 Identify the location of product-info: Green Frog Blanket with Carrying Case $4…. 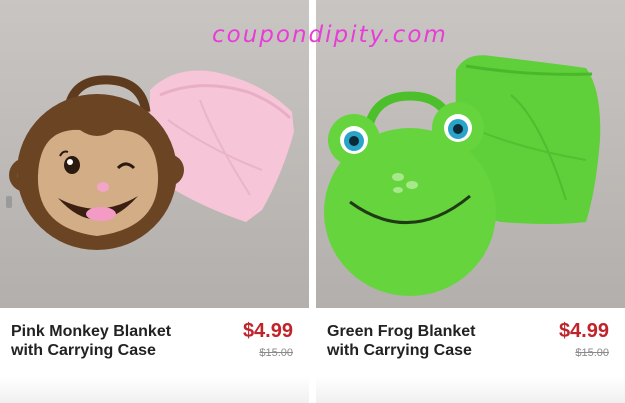
(470, 355).